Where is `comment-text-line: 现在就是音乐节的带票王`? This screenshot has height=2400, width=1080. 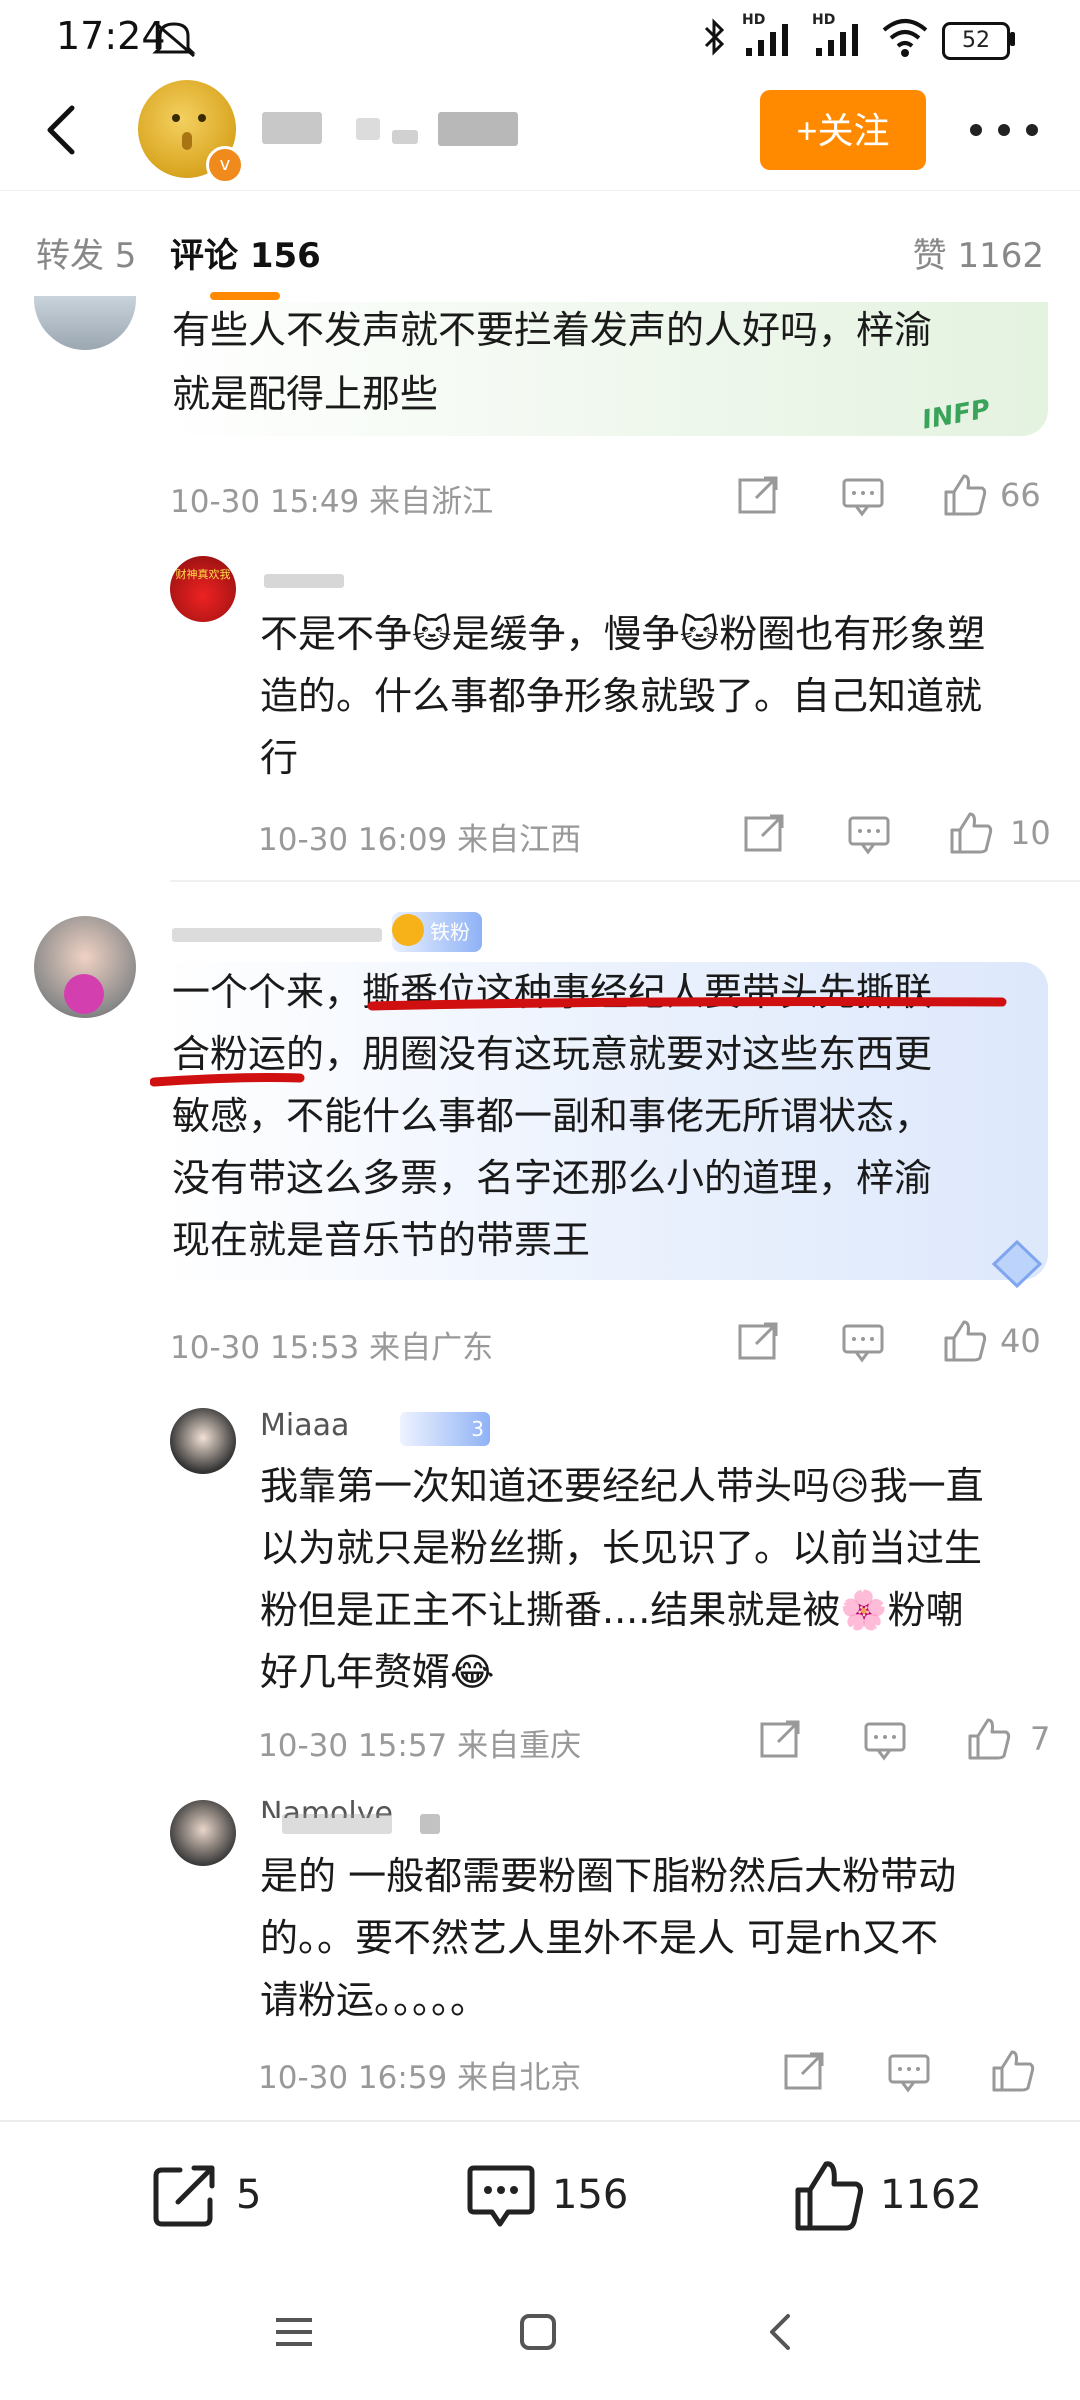
comment-text-line: 现在就是音乐节的带票王 is located at coordinates (381, 1240).